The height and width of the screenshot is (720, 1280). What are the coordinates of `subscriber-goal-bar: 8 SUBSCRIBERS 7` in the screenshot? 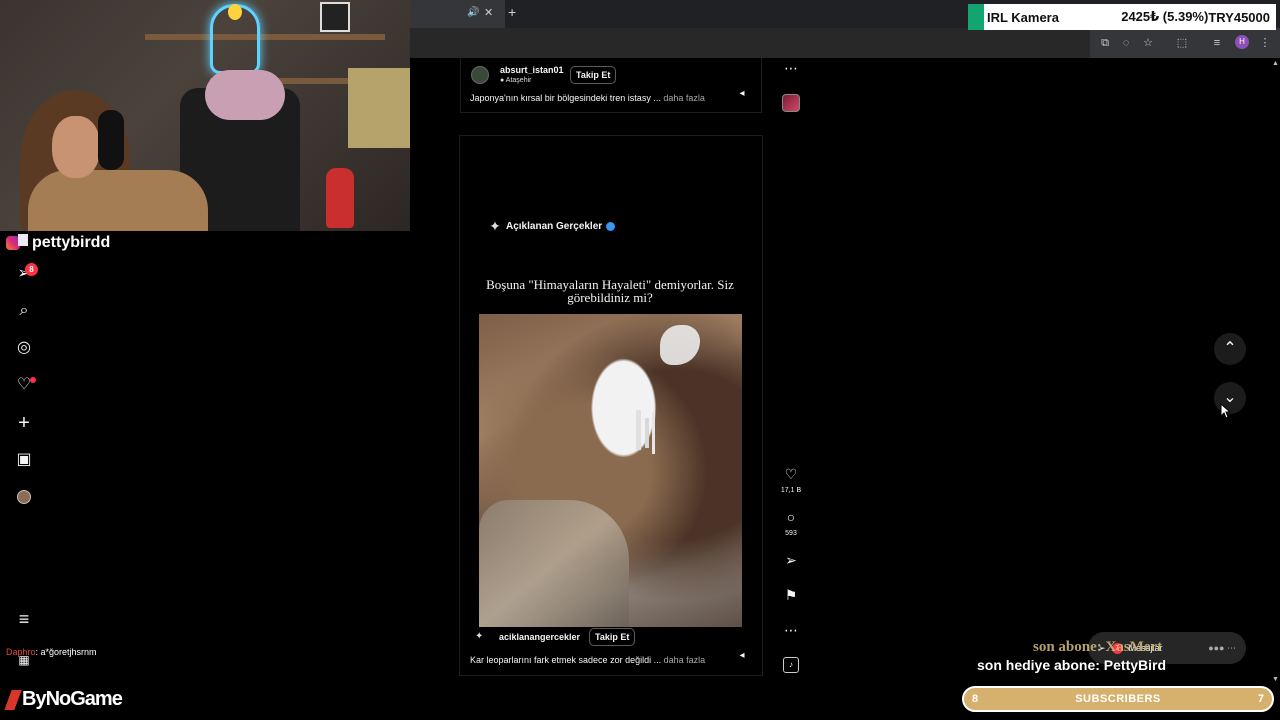 It's located at (1118, 699).